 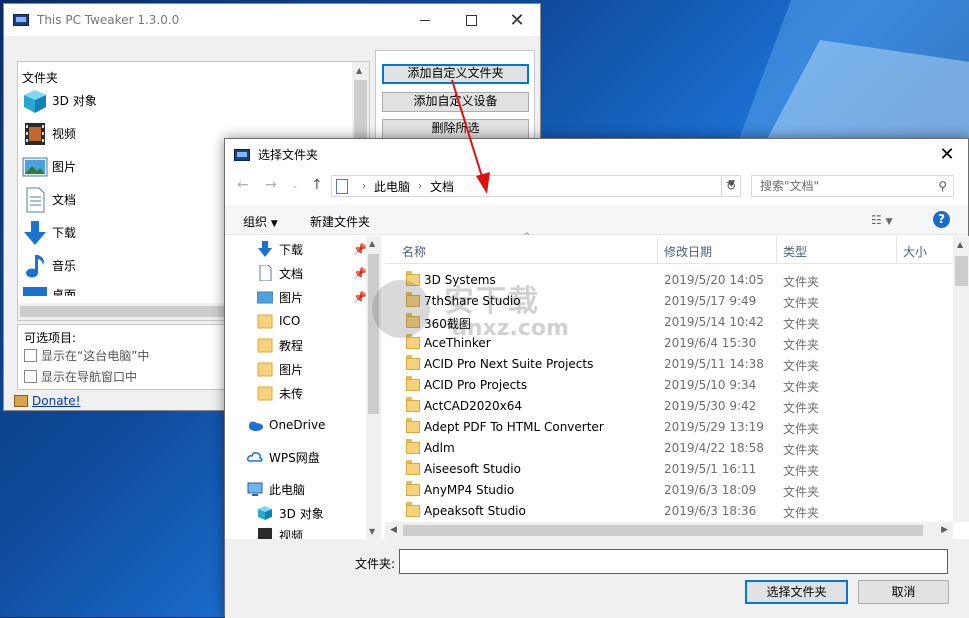 I want to click on sort-up-icon: ^, so click(x=527, y=237).